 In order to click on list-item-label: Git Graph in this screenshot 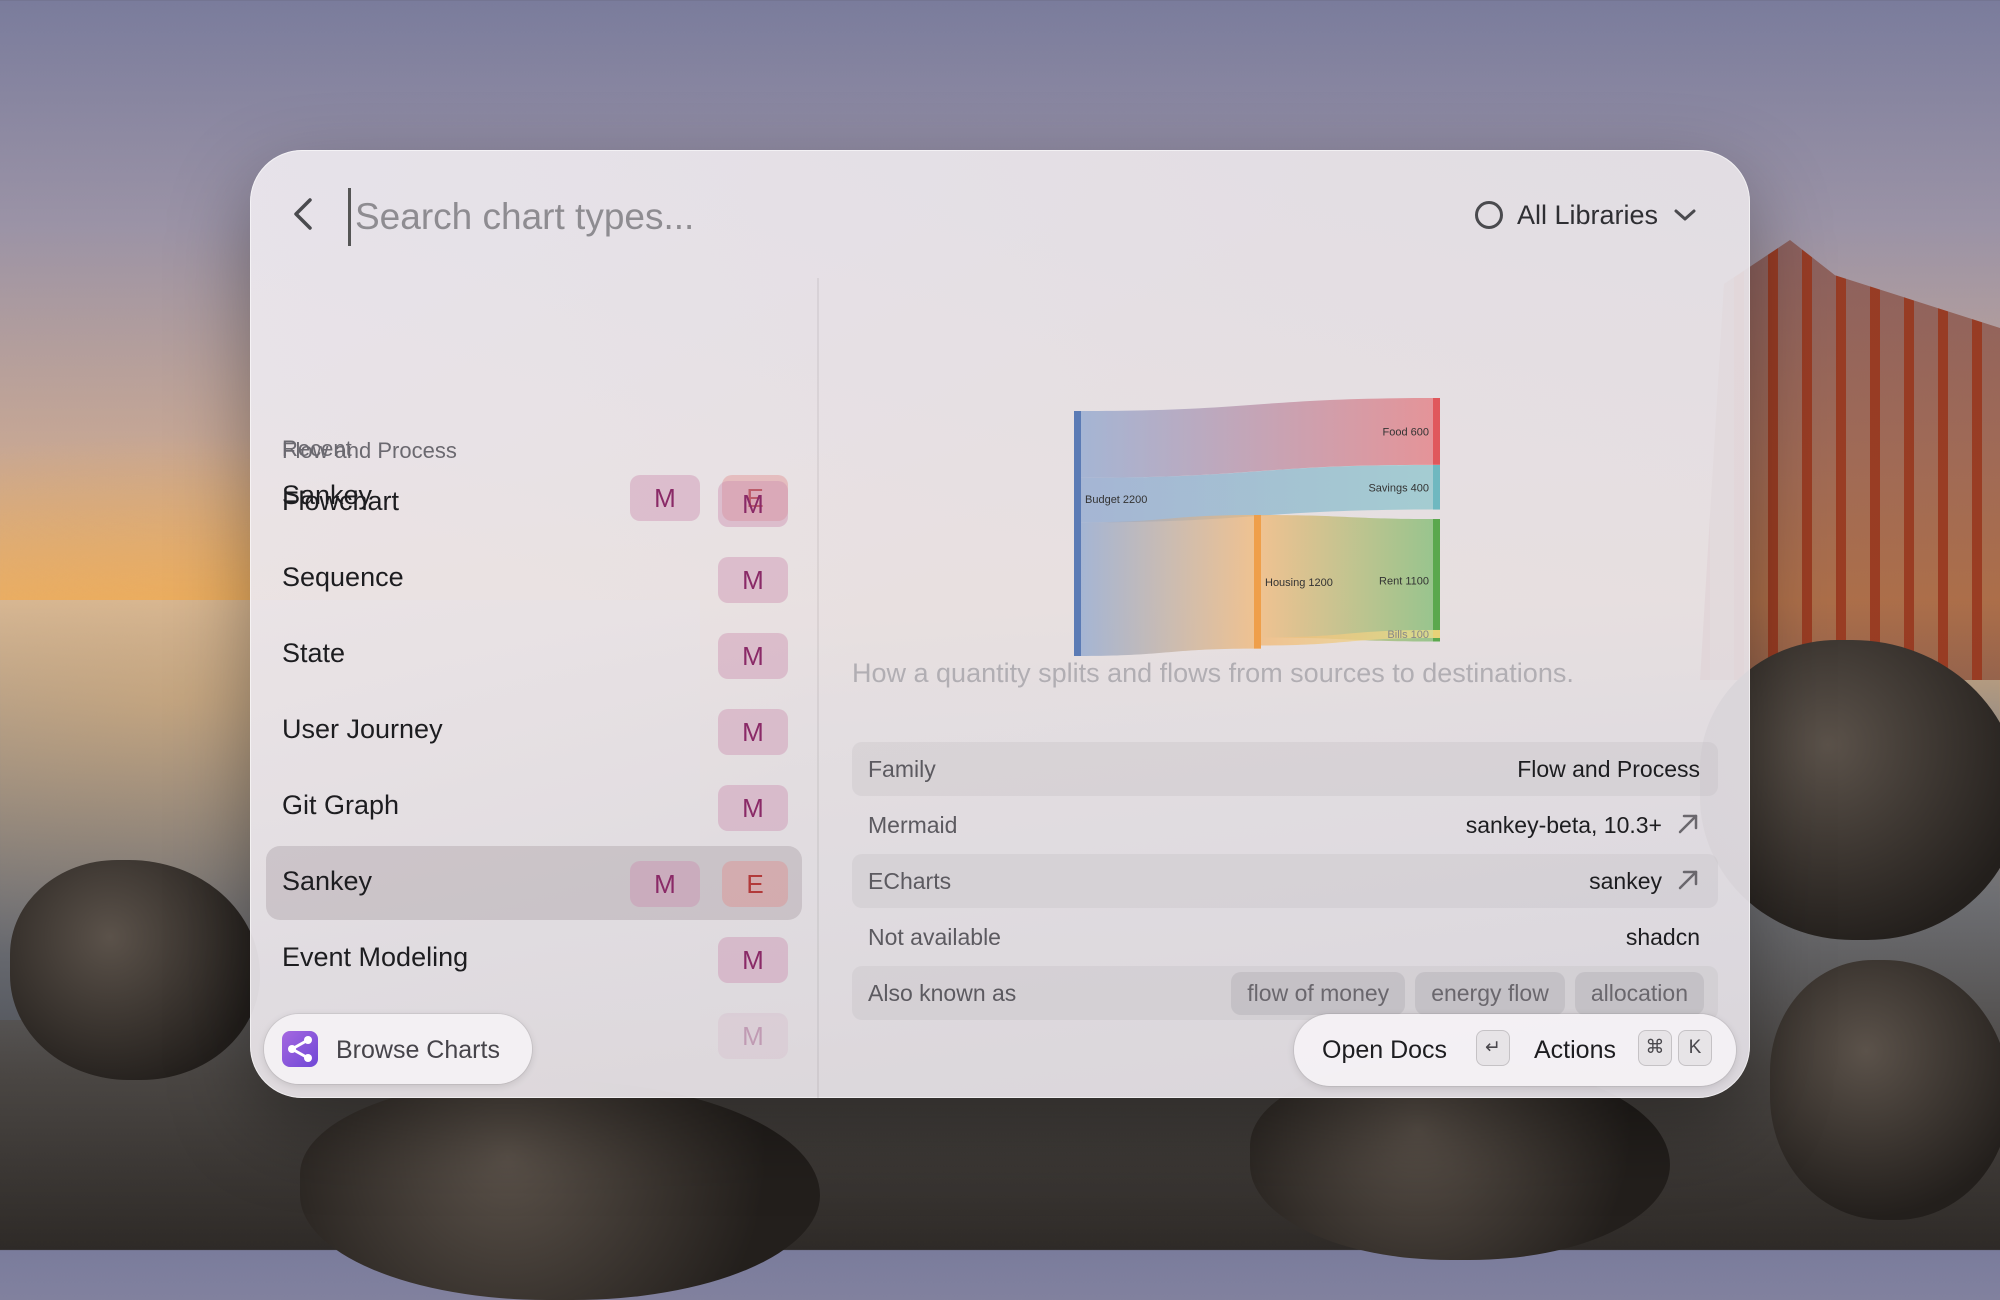, I will do `click(341, 805)`.